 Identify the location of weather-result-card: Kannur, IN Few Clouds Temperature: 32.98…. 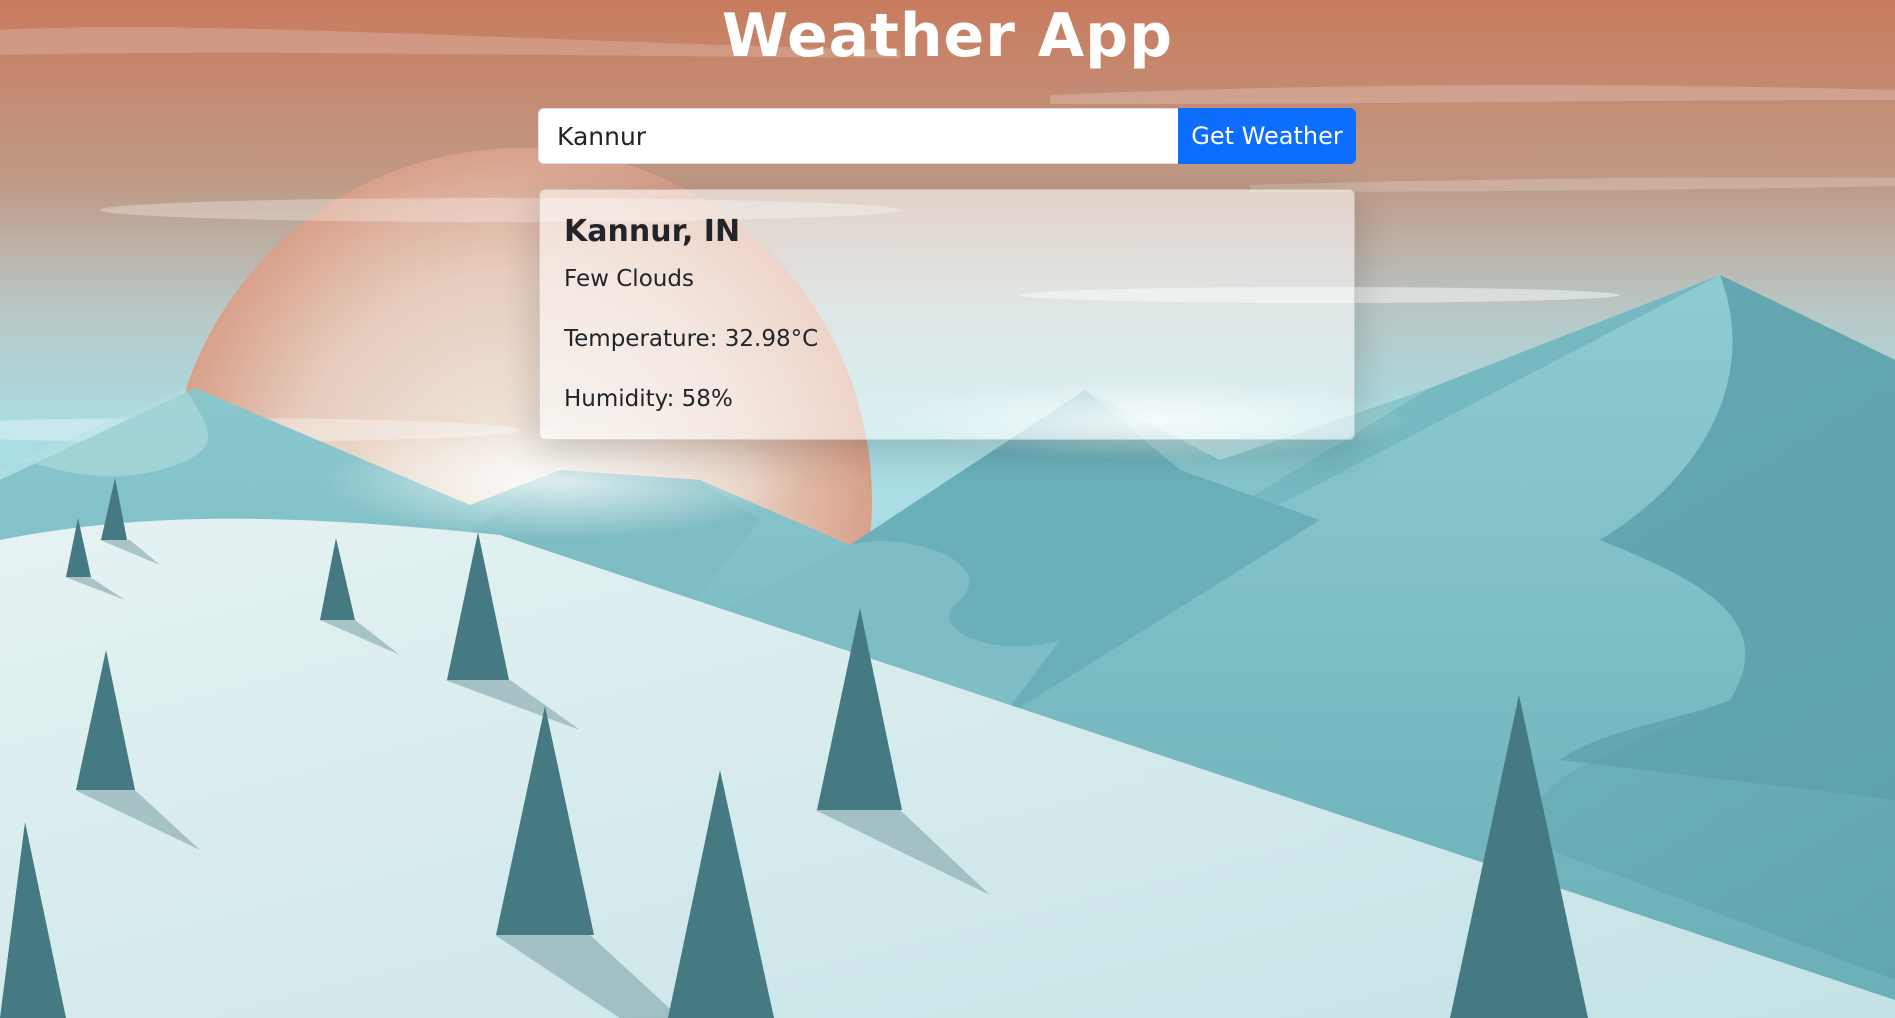
(947, 314).